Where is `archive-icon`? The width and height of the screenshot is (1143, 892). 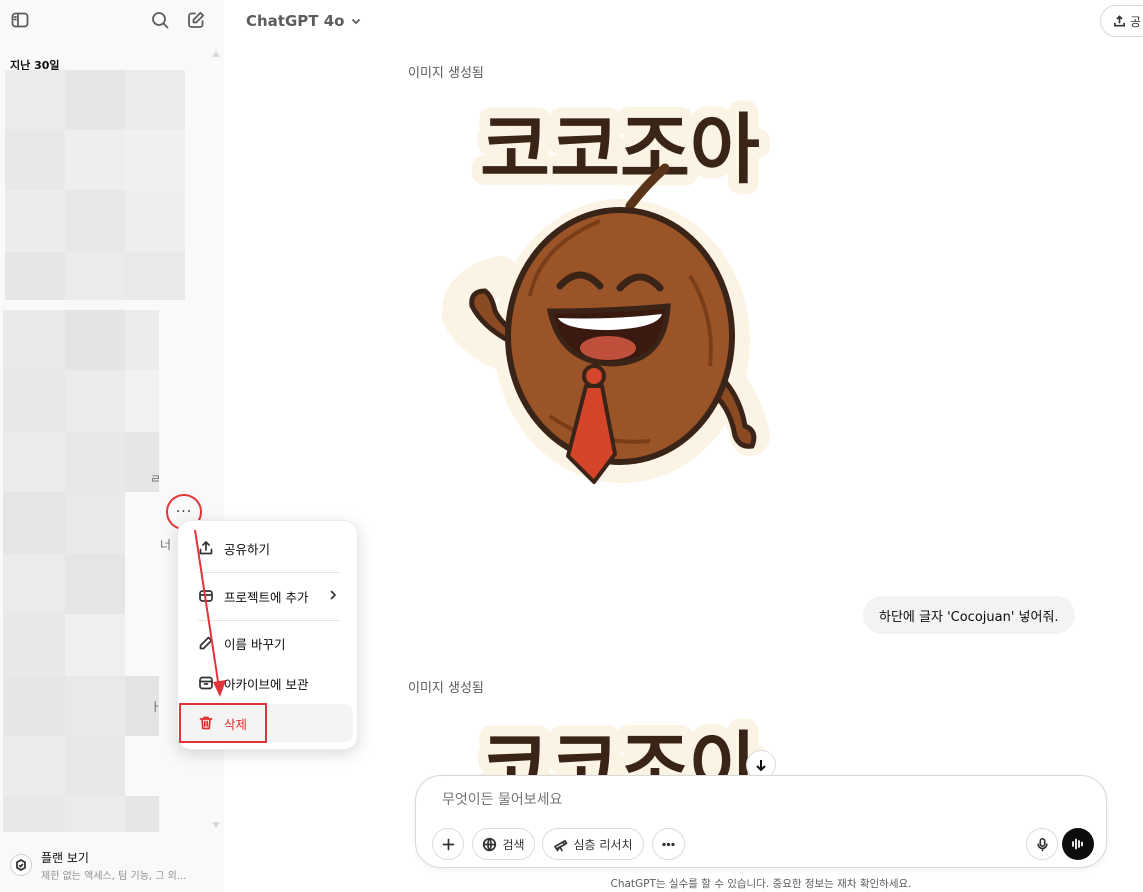
archive-icon is located at coordinates (206, 683).